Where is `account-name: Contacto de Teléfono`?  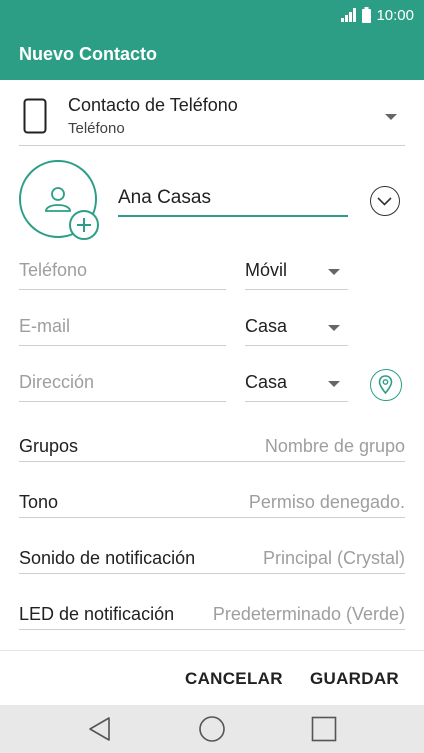
account-name: Contacto de Teléfono is located at coordinates (153, 105).